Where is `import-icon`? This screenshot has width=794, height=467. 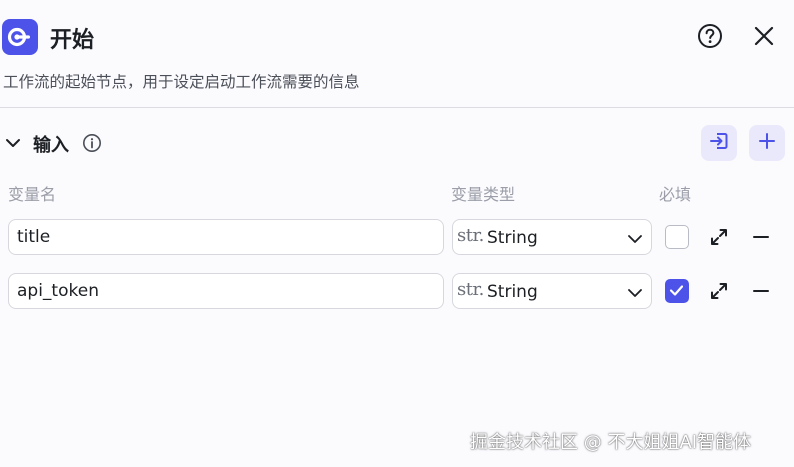 import-icon is located at coordinates (719, 143).